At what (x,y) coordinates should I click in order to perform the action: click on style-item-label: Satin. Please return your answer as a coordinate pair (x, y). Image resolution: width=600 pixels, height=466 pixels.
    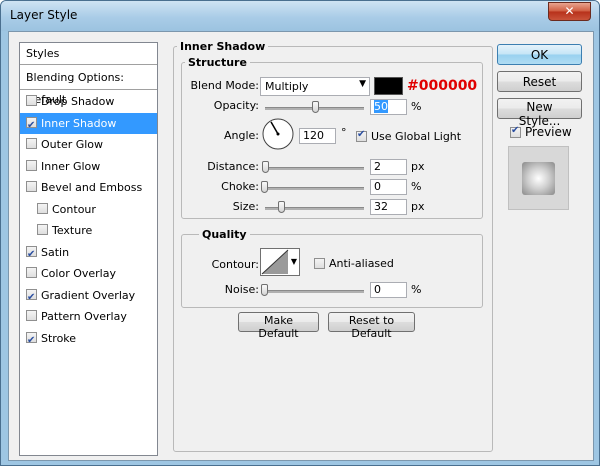
    Looking at the image, I should click on (55, 252).